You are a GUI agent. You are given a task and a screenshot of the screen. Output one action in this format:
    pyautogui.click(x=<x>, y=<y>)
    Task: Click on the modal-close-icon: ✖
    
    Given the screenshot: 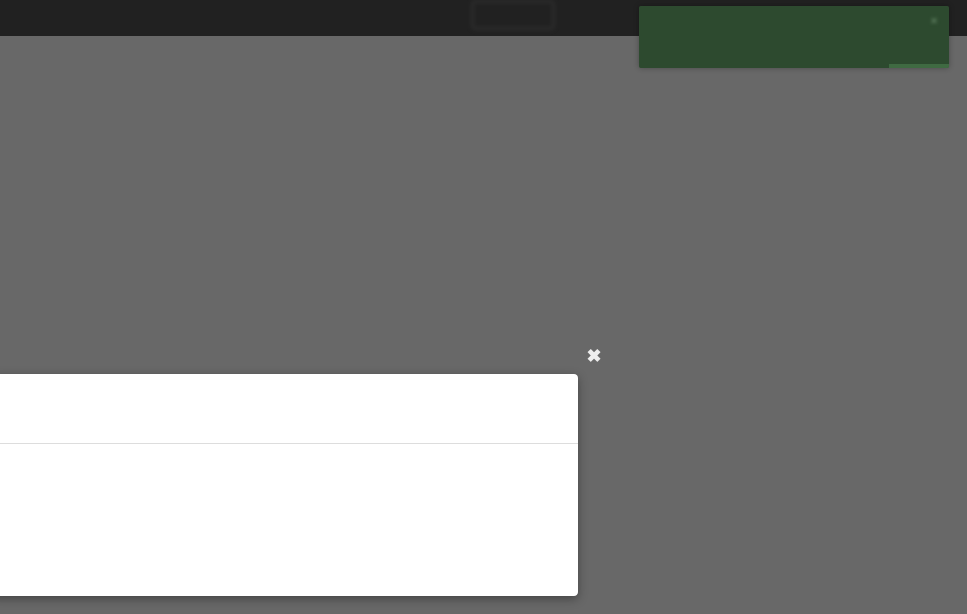 What is the action you would take?
    pyautogui.click(x=594, y=356)
    